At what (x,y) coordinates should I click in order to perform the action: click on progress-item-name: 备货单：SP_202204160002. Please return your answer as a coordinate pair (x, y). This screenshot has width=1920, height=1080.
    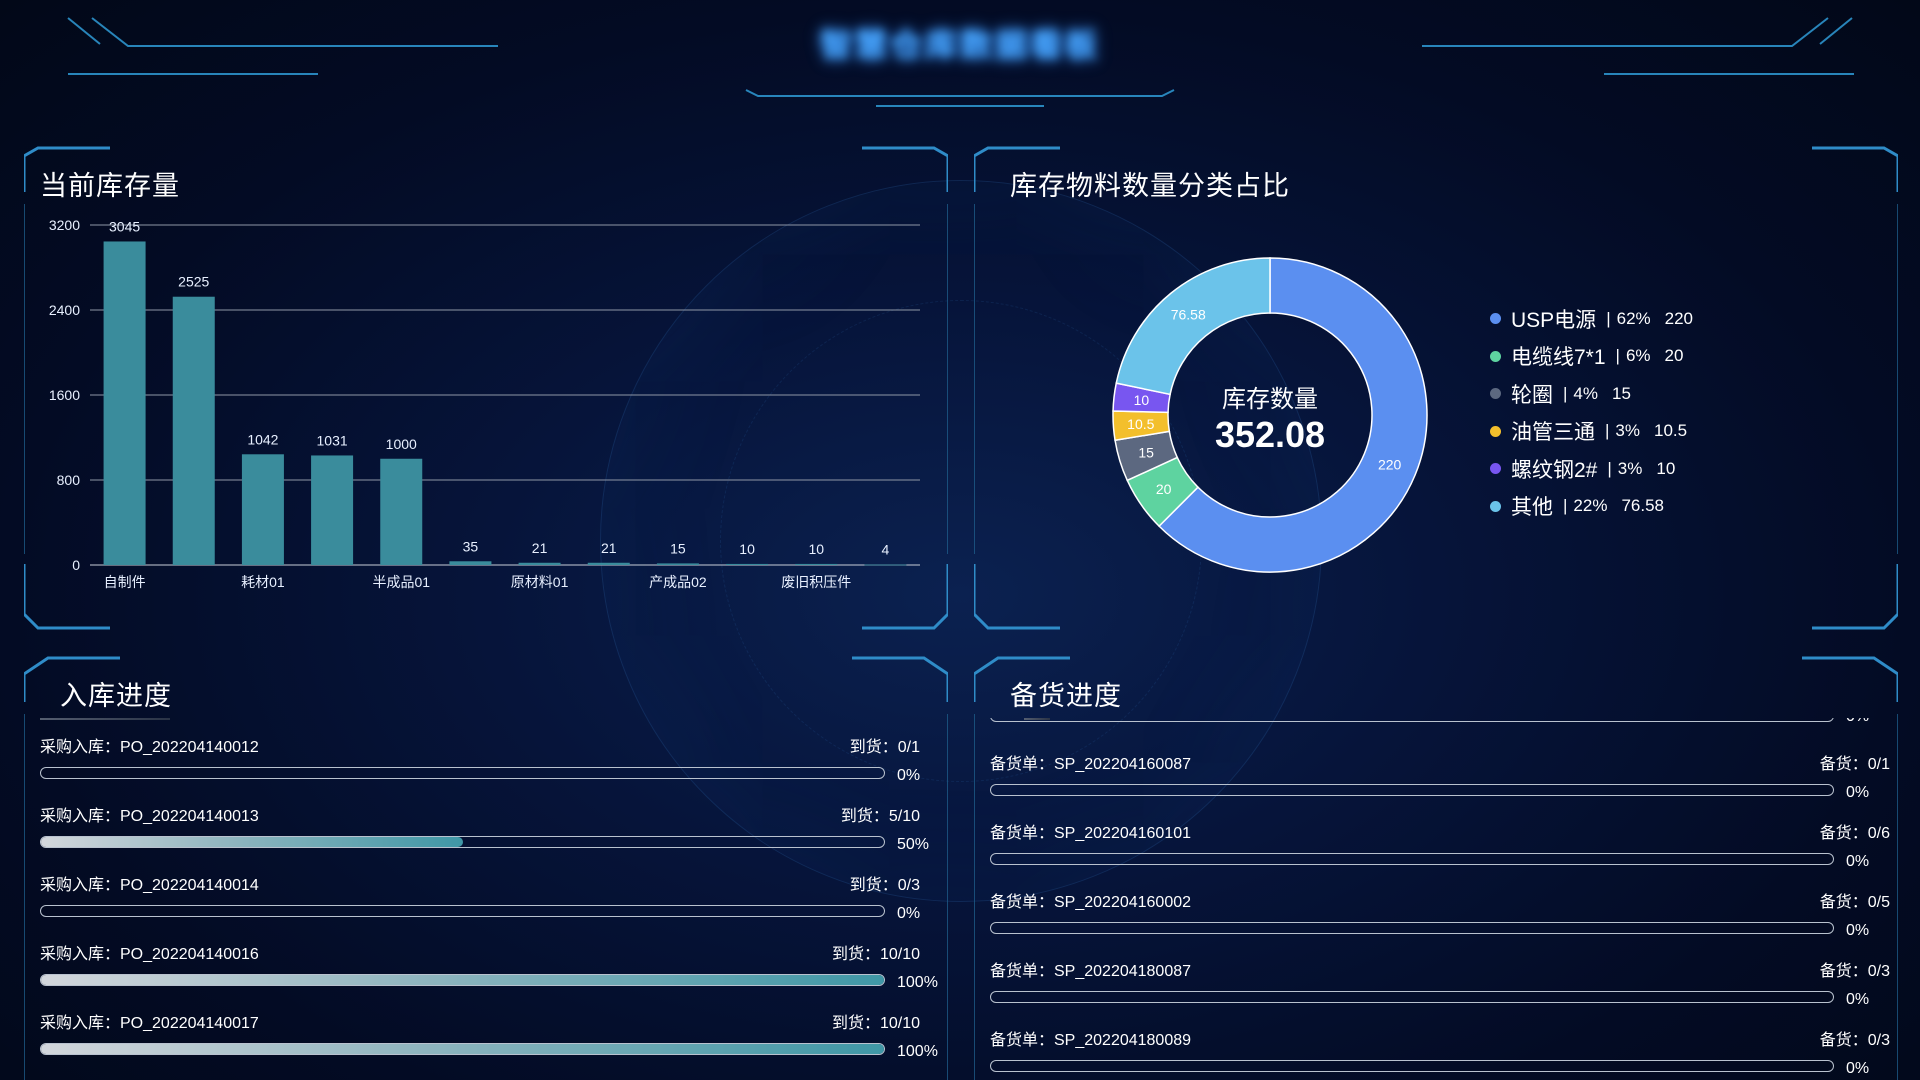
    Looking at the image, I should click on (1091, 902).